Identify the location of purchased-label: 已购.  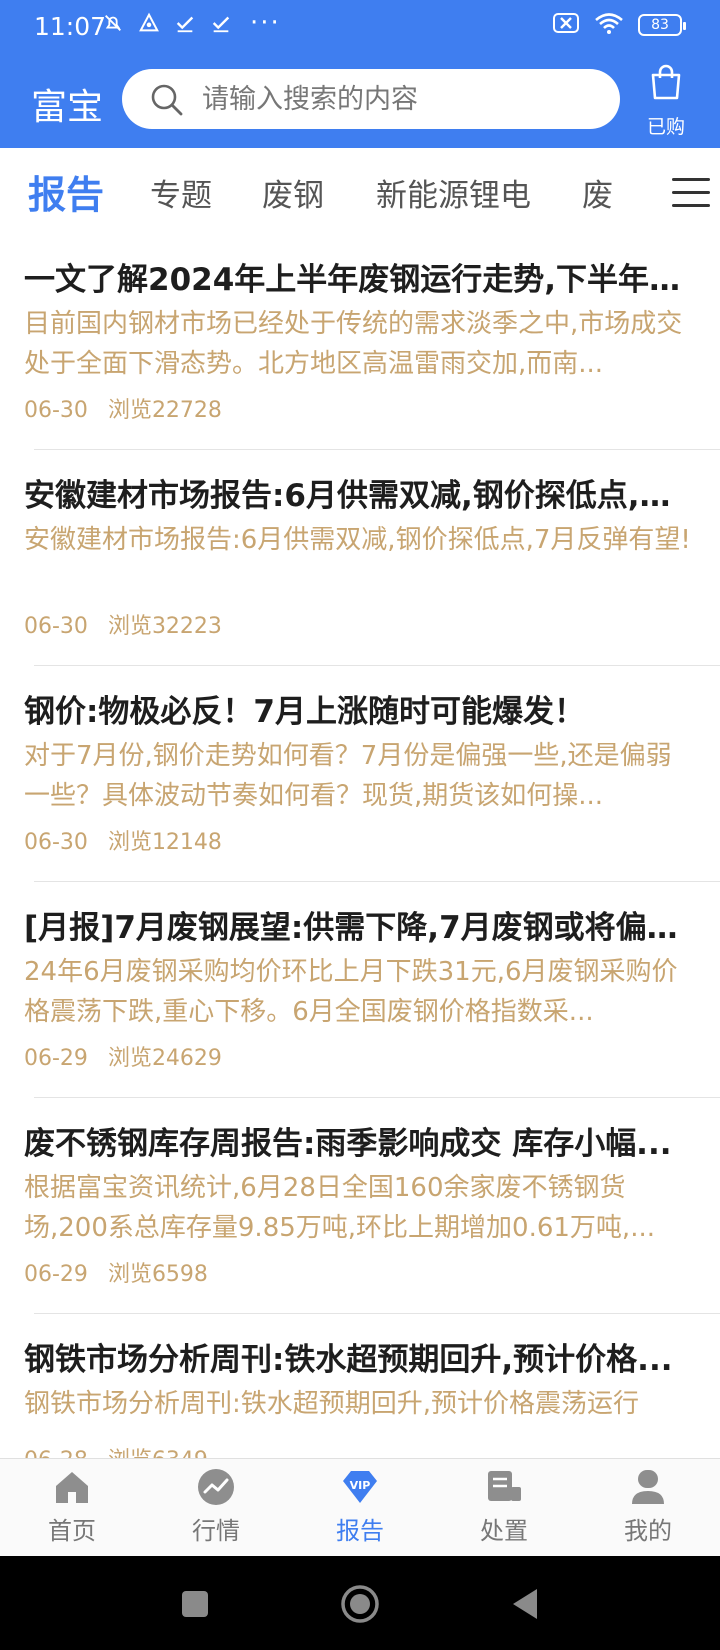
(665, 127).